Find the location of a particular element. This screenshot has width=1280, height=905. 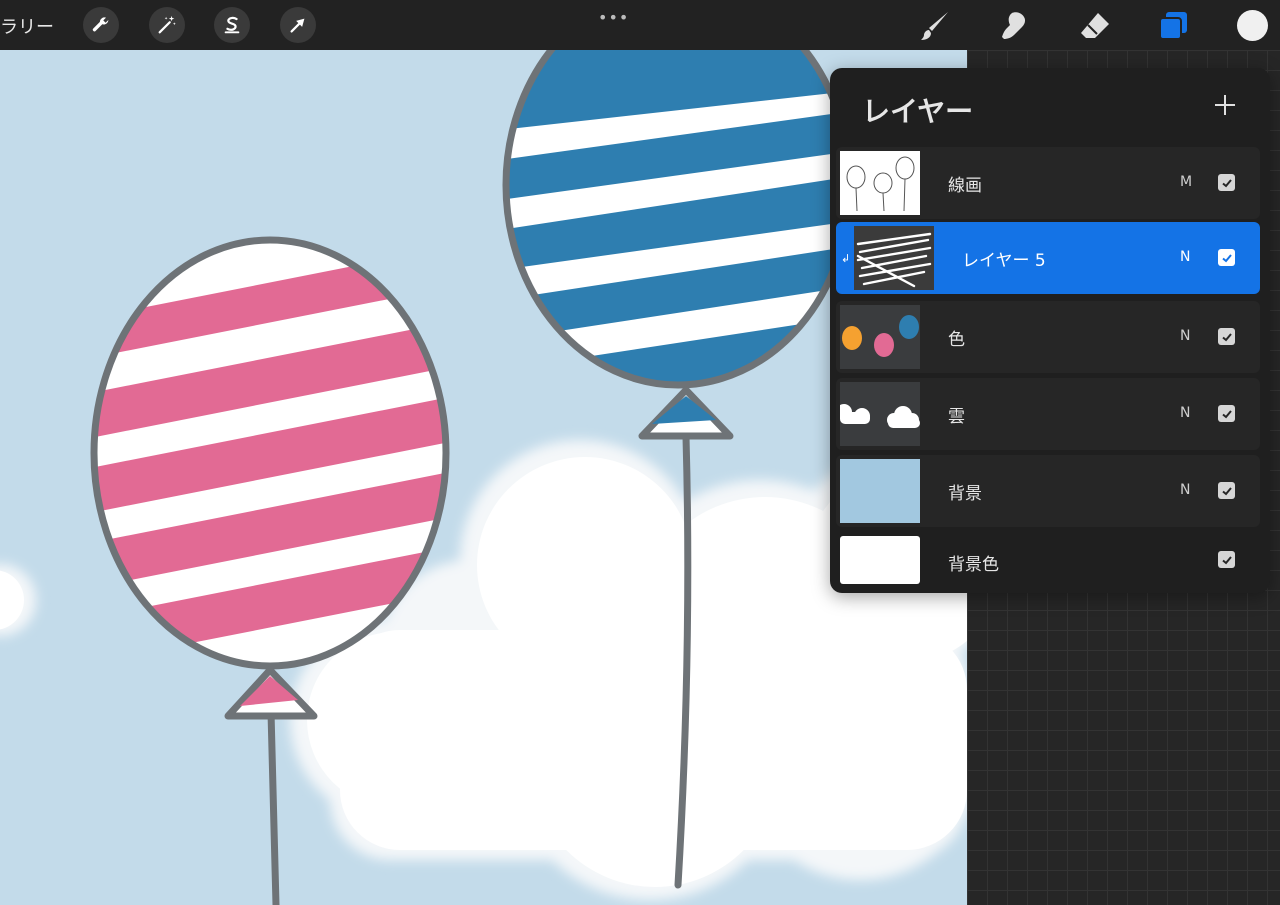

layer-row-background-color: 背景色 is located at coordinates (1048, 560).